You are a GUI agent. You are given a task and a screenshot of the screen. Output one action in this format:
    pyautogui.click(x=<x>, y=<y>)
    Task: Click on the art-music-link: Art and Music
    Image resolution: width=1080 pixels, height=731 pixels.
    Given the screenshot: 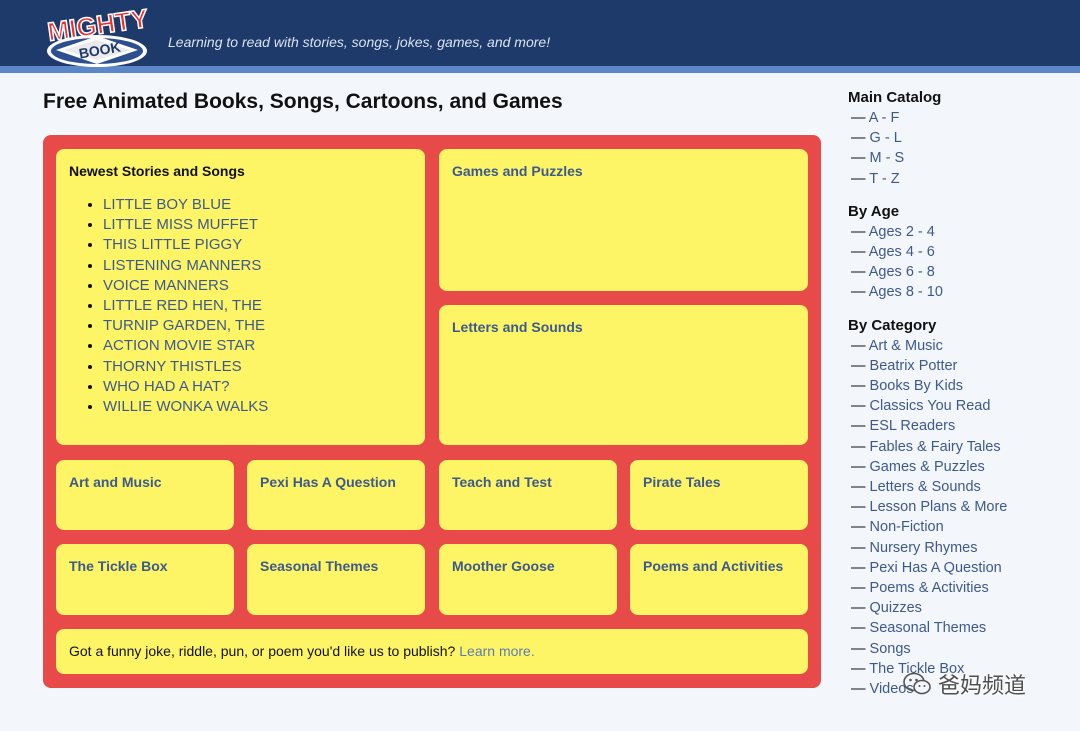 What is the action you would take?
    pyautogui.click(x=145, y=482)
    